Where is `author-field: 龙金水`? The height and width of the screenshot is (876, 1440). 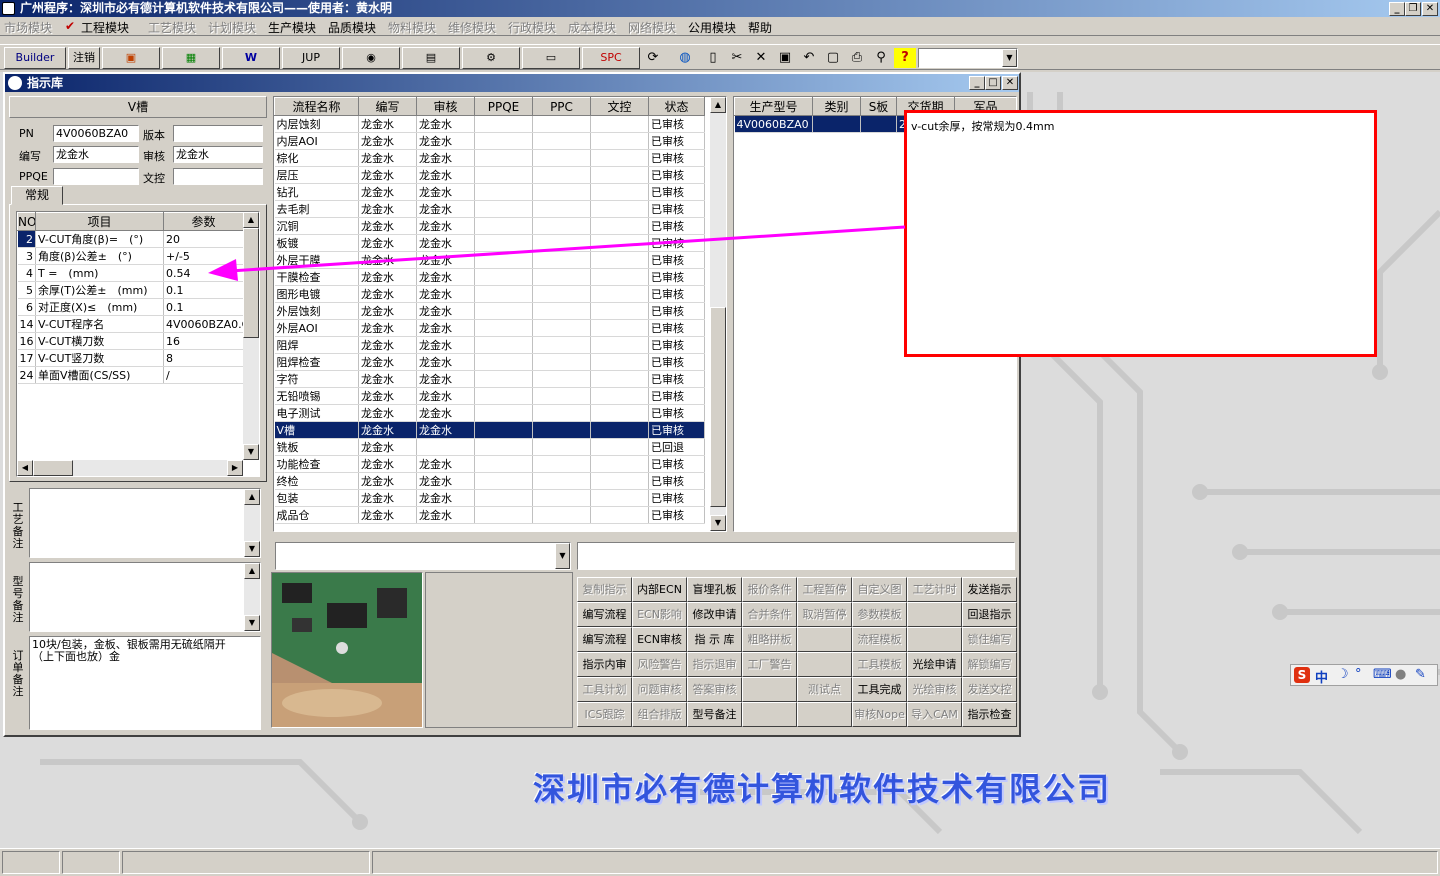
author-field: 龙金水 is located at coordinates (96, 154).